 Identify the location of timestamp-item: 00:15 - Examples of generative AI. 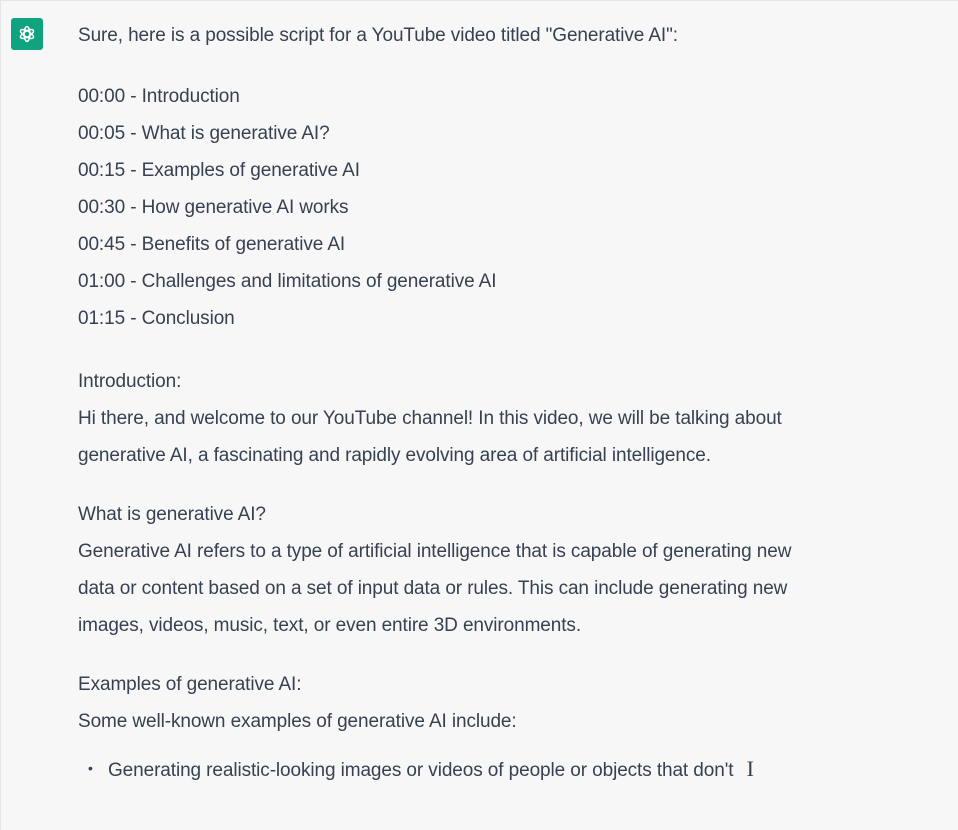
(219, 170).